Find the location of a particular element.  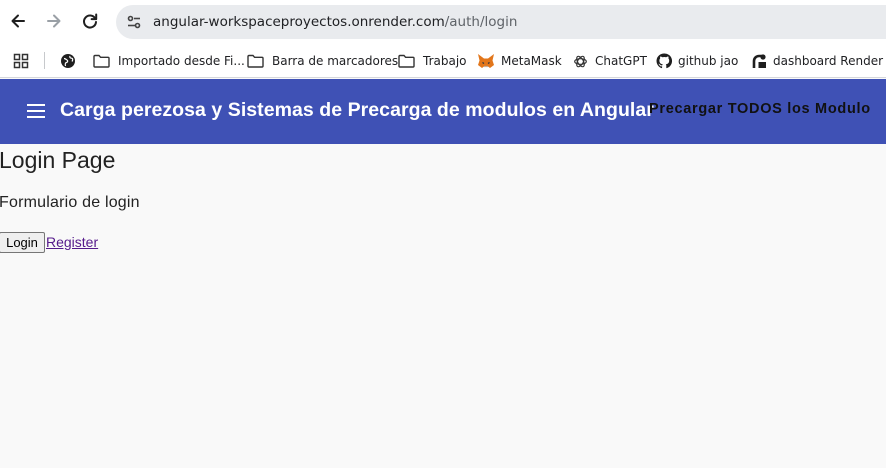

menu-button is located at coordinates (36, 111).